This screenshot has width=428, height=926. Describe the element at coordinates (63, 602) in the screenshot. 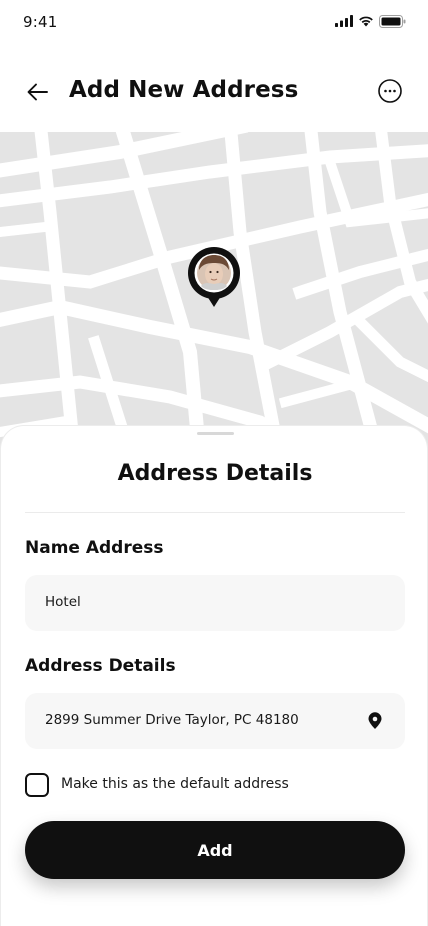

I see `name-address-value: Hotel` at that location.